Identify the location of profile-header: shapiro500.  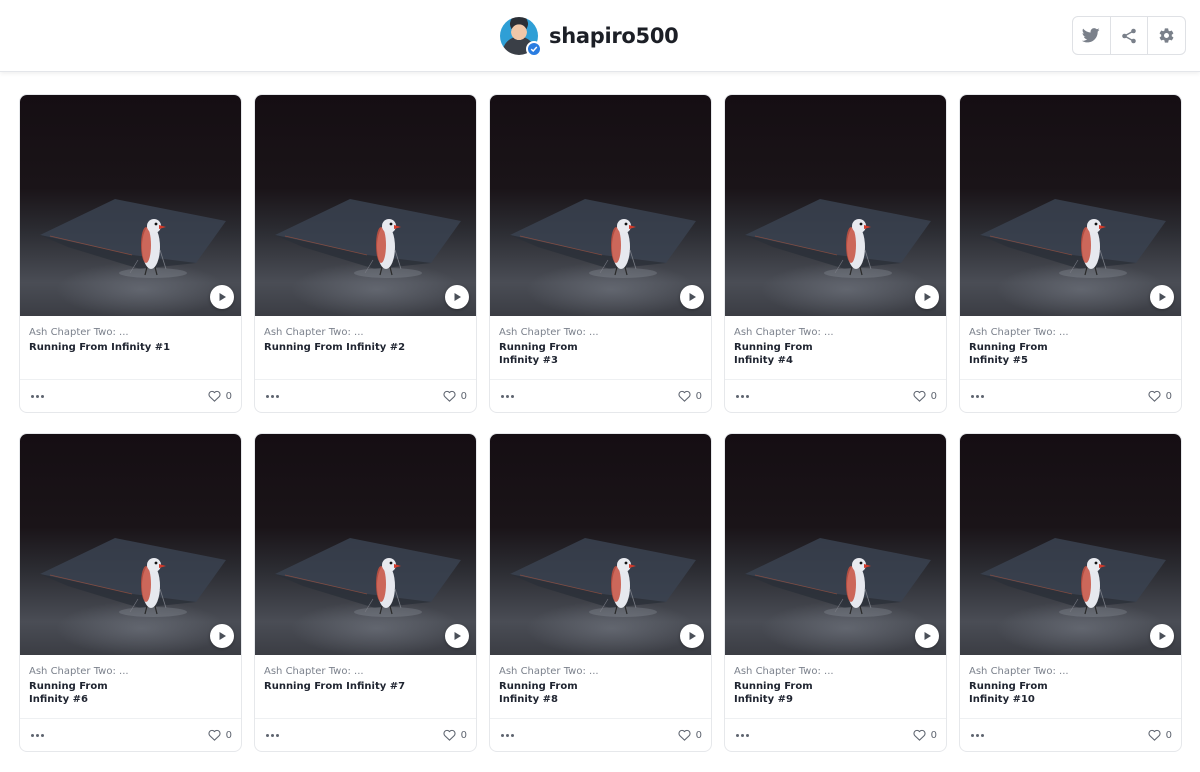
(600, 36).